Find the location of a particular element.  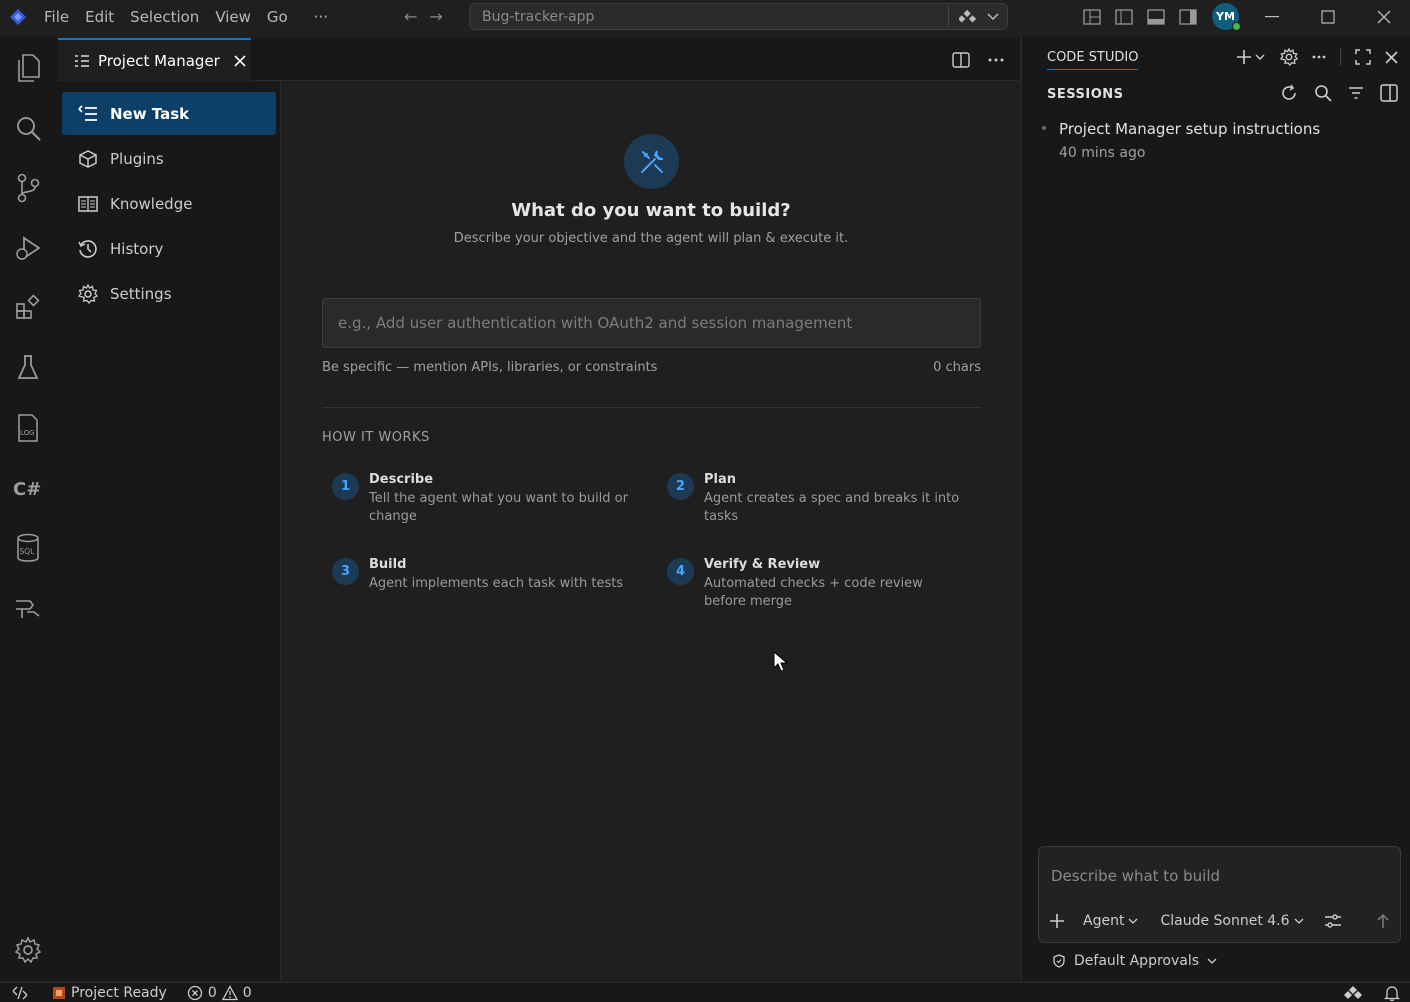

log-icon: LOG is located at coordinates (28, 428).